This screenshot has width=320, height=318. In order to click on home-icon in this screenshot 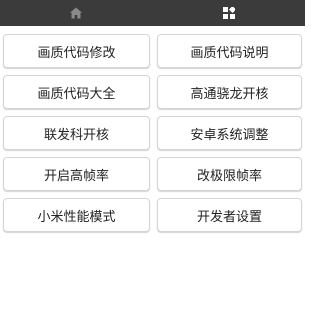, I will do `click(76, 13)`.